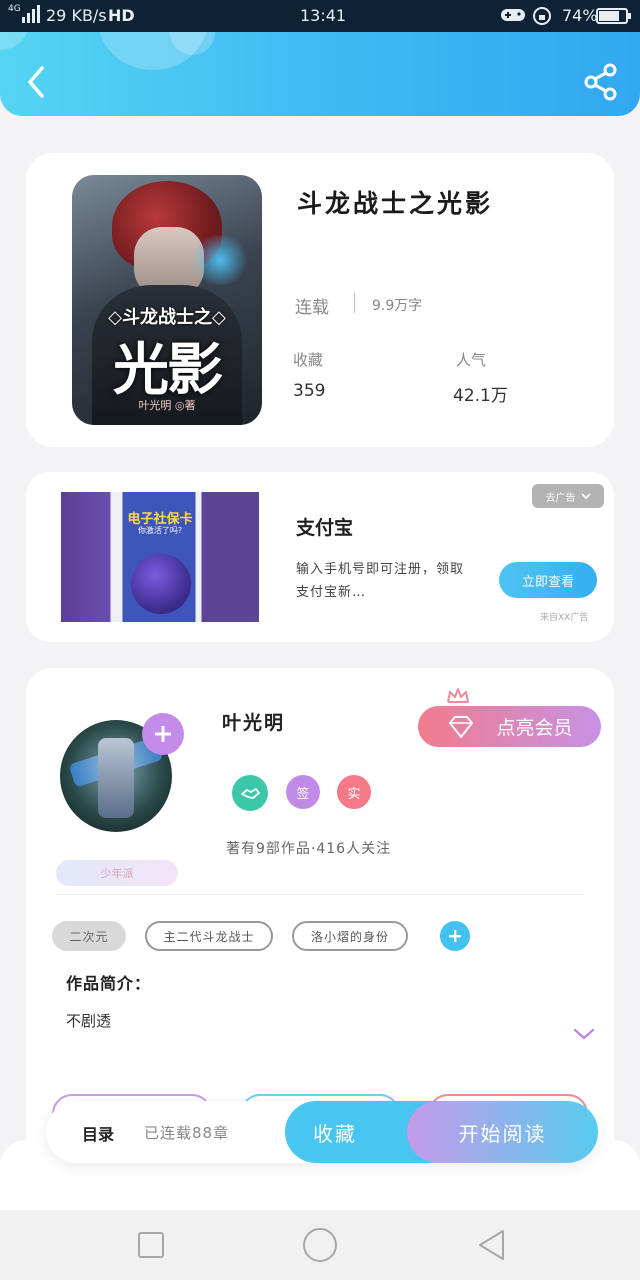 This screenshot has width=640, height=1280. What do you see at coordinates (580, 15) in the screenshot?
I see `battery-percent: 74%` at bounding box center [580, 15].